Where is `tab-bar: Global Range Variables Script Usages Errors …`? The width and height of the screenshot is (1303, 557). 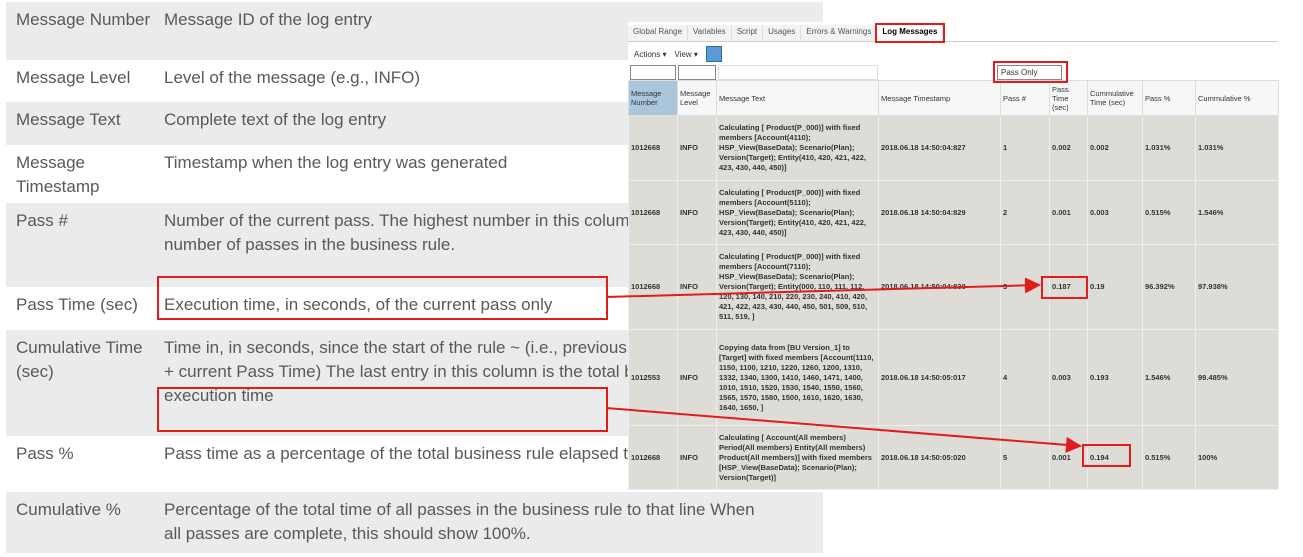 tab-bar: Global Range Variables Script Usages Errors … is located at coordinates (953, 33).